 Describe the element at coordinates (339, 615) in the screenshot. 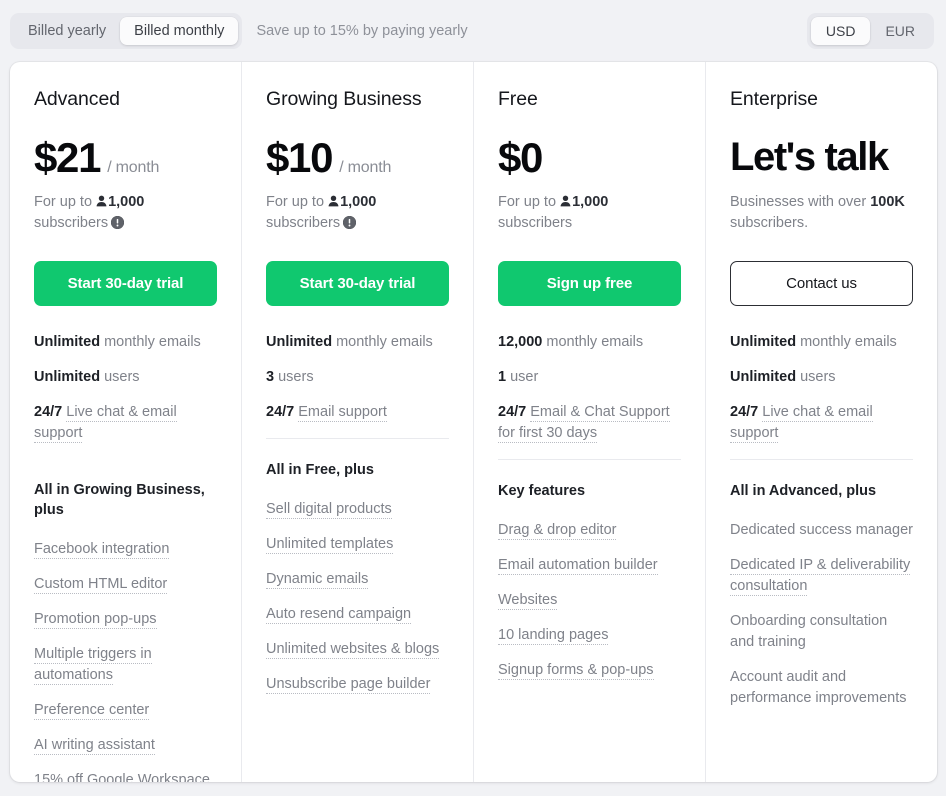

I see `feature-label: Auto resend campaign` at that location.